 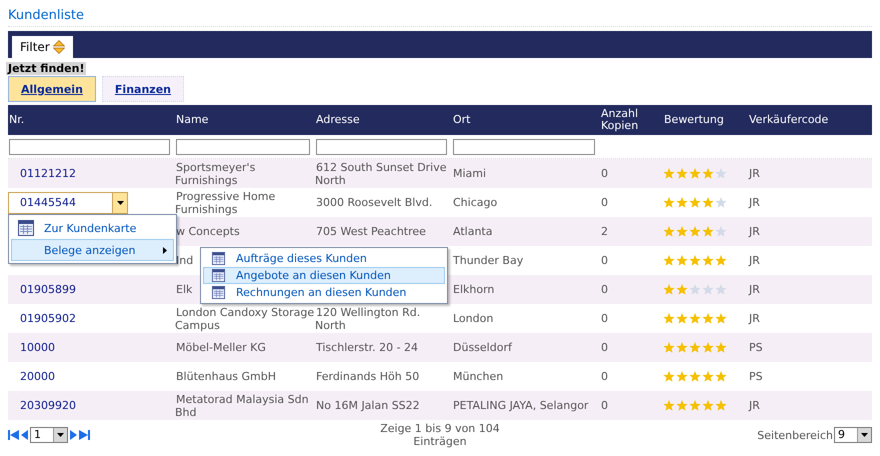 What do you see at coordinates (366, 347) in the screenshot?
I see `table-cell: Tischlerstr. 20 - 24` at bounding box center [366, 347].